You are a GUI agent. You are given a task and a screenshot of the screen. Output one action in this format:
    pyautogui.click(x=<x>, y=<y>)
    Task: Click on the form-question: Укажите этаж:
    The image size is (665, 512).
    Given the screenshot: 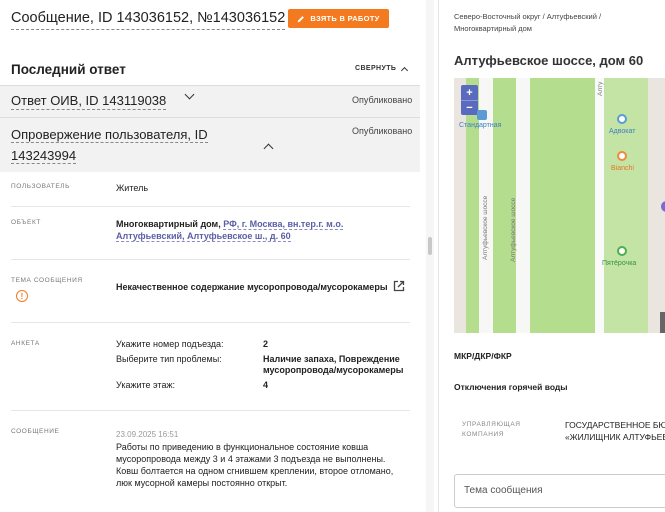 What is the action you would take?
    pyautogui.click(x=145, y=385)
    